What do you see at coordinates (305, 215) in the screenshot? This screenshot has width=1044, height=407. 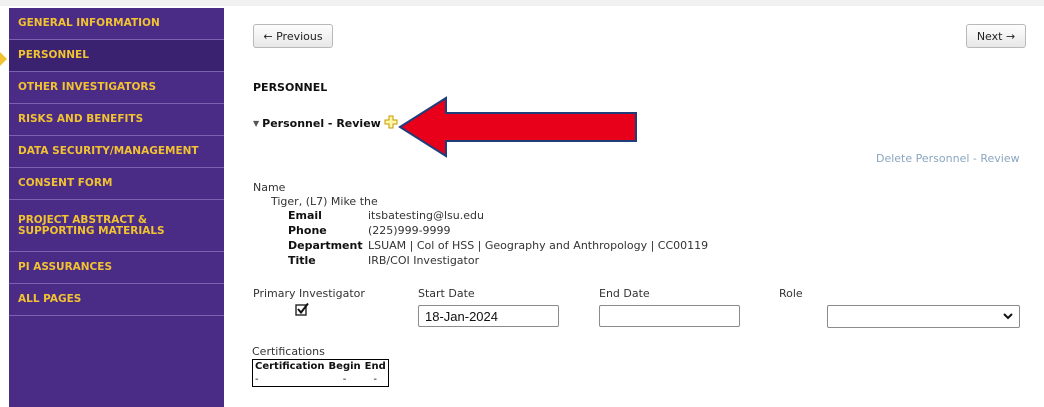 I see `email-label: Email` at bounding box center [305, 215].